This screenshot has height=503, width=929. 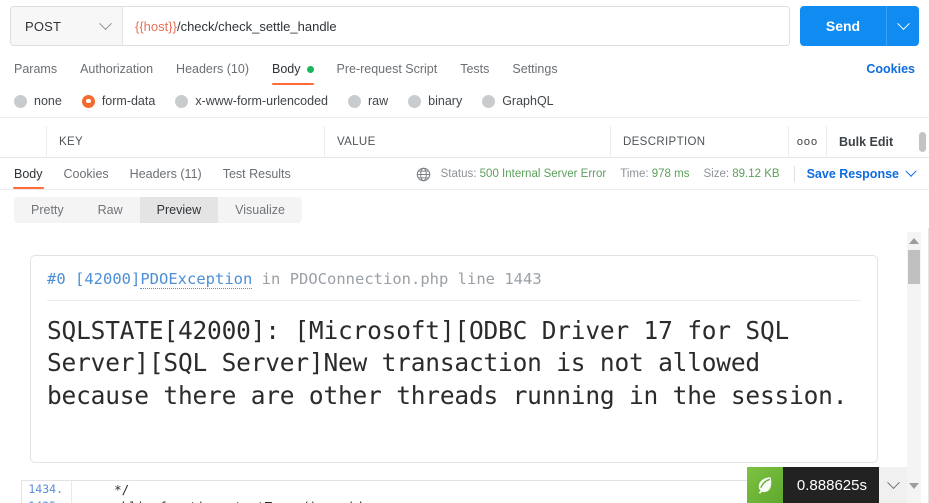 I want to click on http-method-select: POST, so click(x=67, y=26).